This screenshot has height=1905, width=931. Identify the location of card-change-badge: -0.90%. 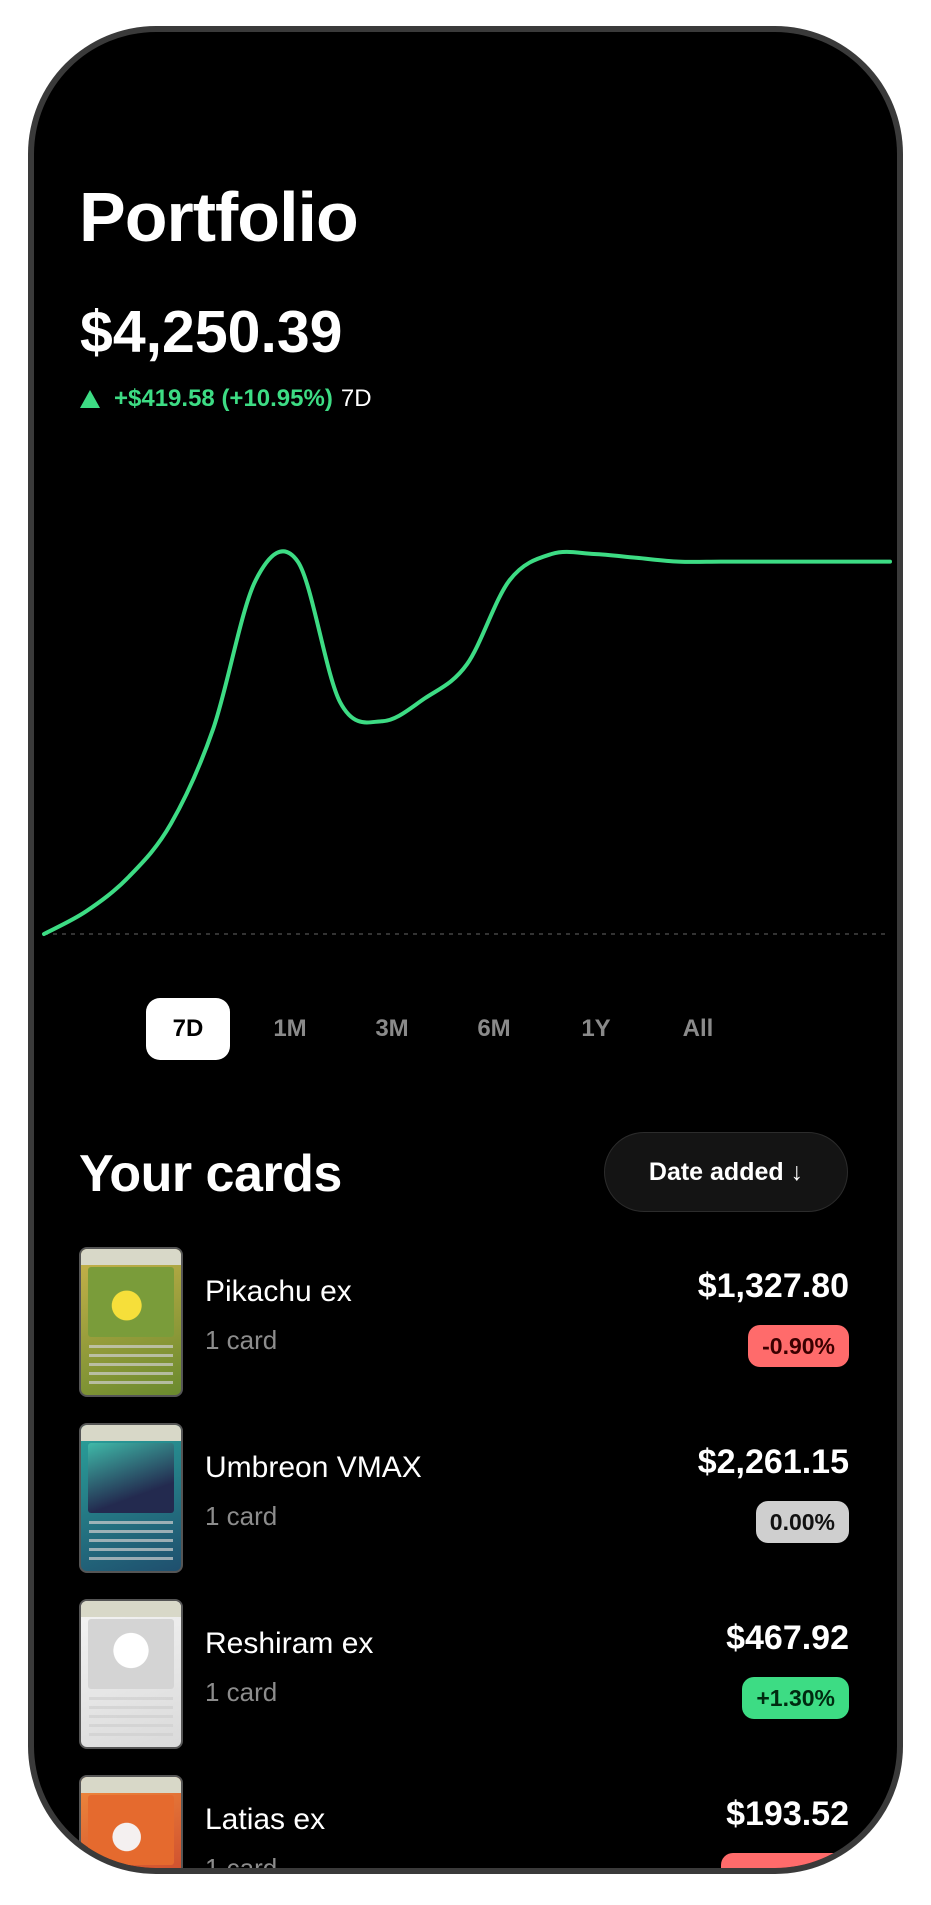
(798, 1346).